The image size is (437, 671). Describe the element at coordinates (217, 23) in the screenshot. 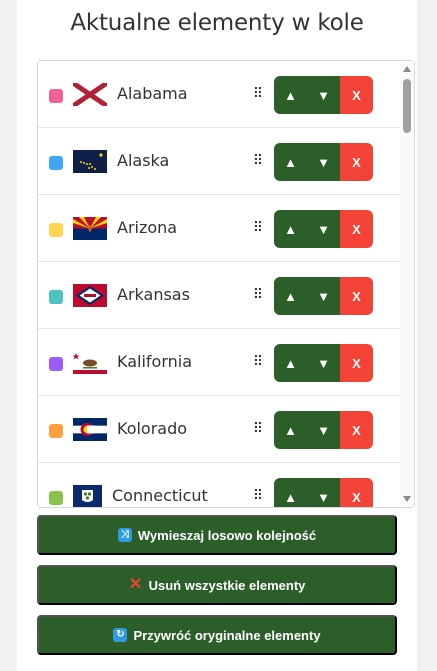

I see `page-title: Aktualne elementy w kole` at that location.